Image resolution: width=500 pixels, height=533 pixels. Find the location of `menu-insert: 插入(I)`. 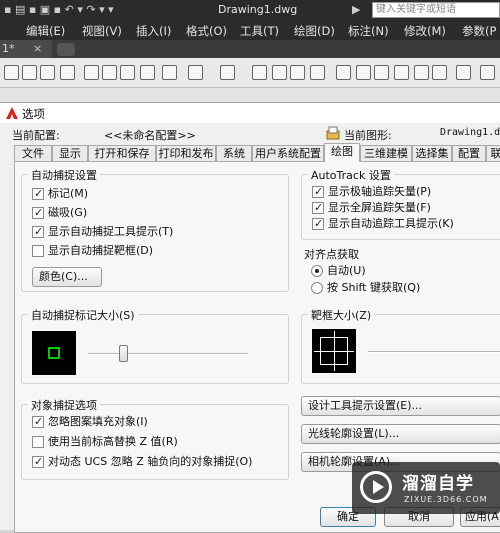

menu-insert: 插入(I) is located at coordinates (153, 31).